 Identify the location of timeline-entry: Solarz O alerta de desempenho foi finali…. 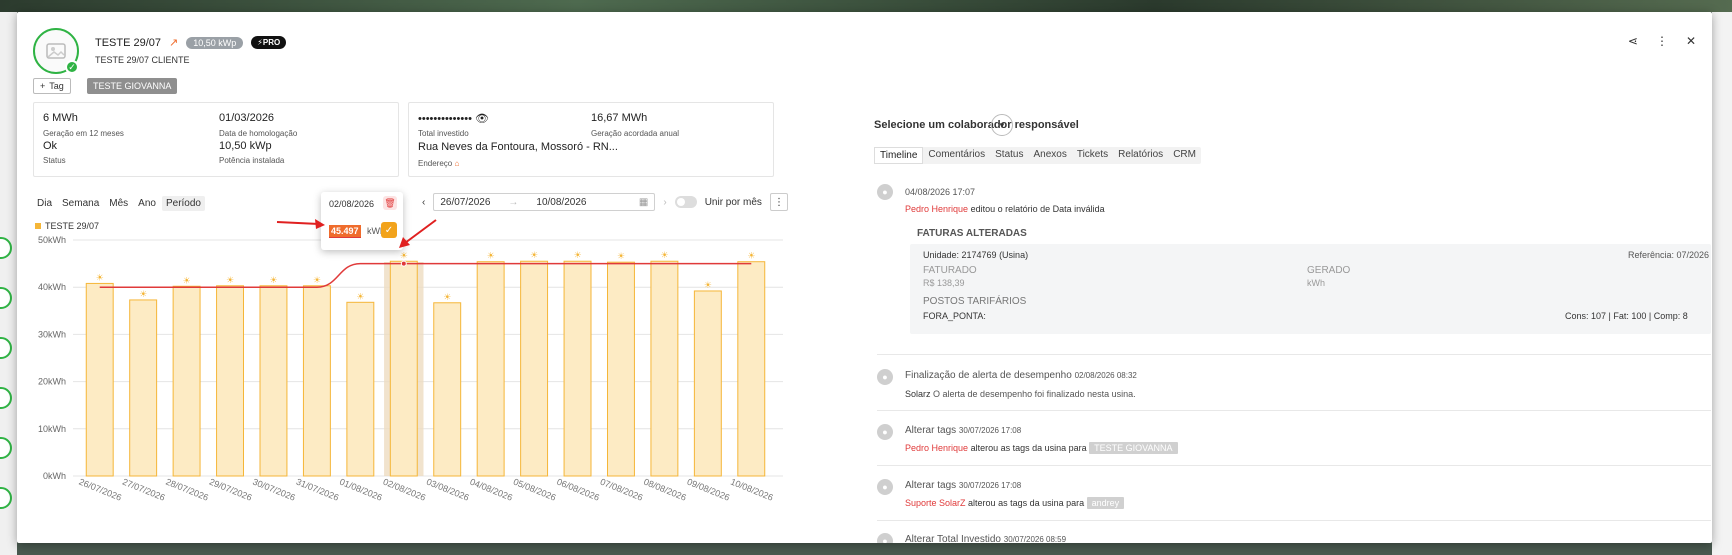
(1020, 394).